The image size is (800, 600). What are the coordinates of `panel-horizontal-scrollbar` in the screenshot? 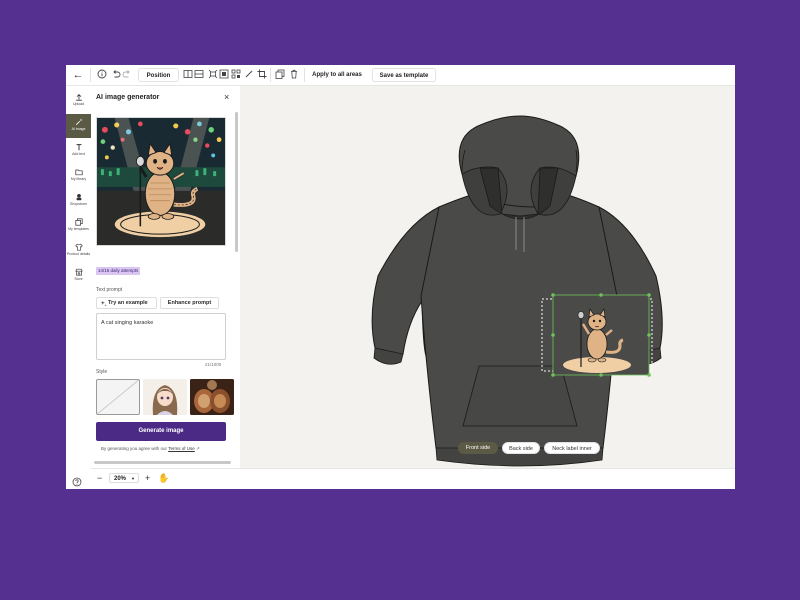 It's located at (162, 462).